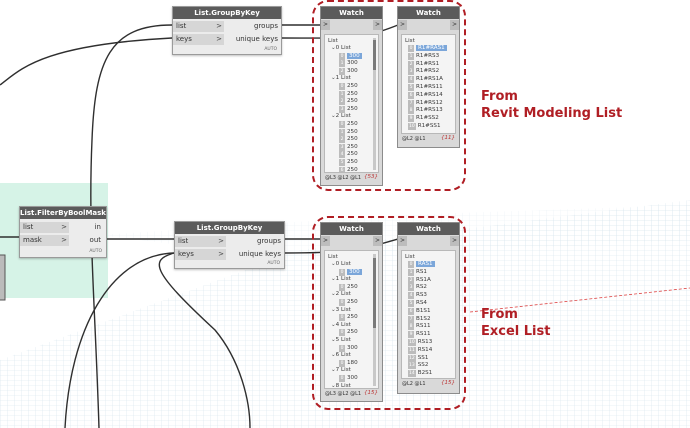  I want to click on node-title: List.FilterByBoolMask, so click(63, 213).